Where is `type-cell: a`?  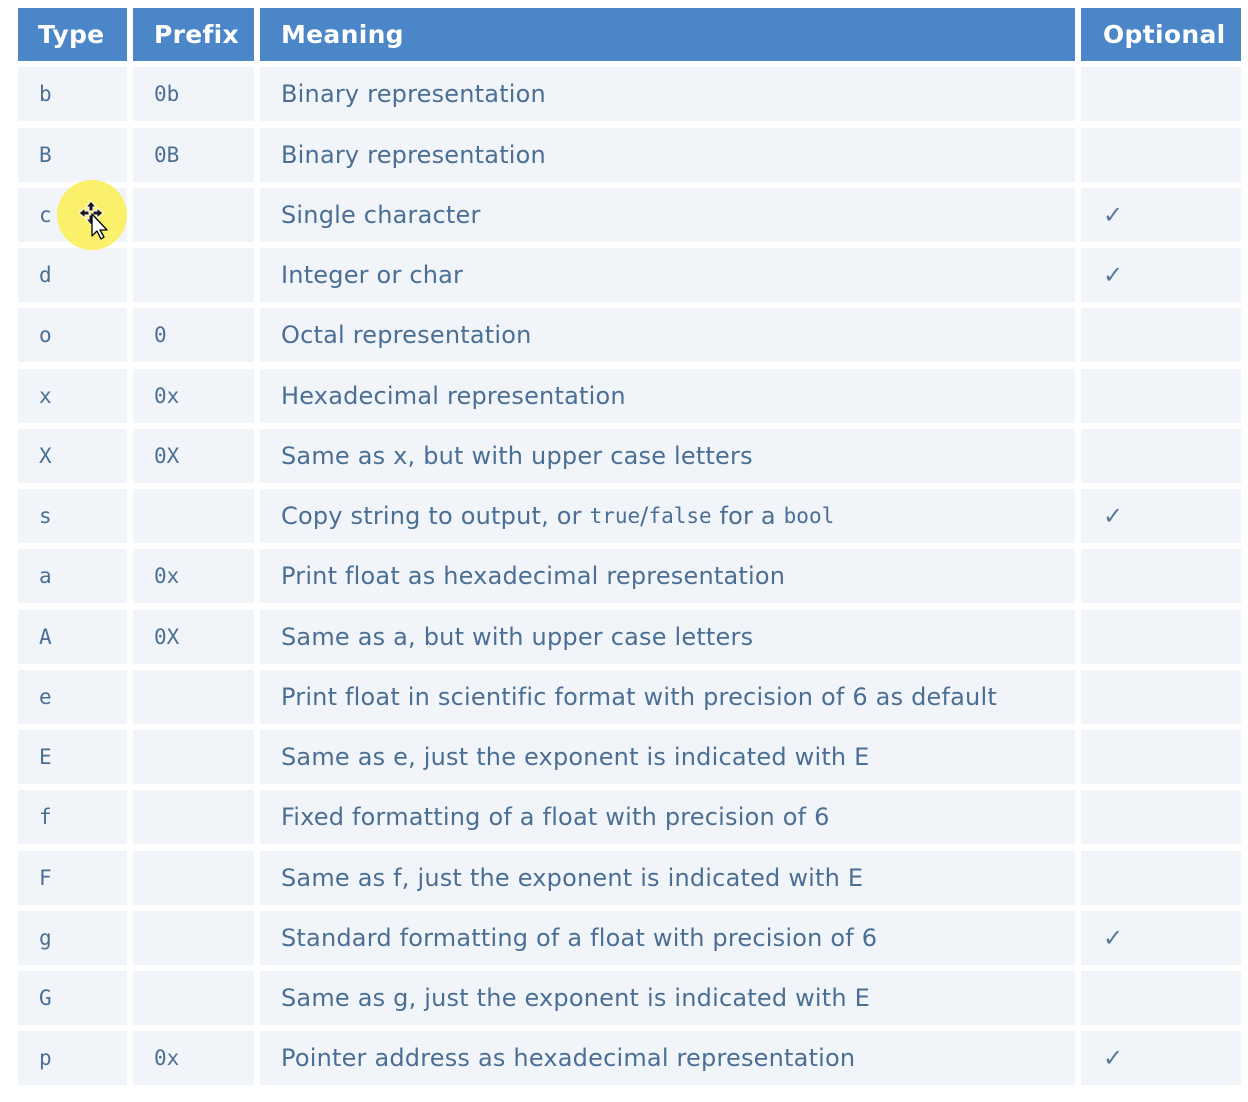 type-cell: a is located at coordinates (72, 576).